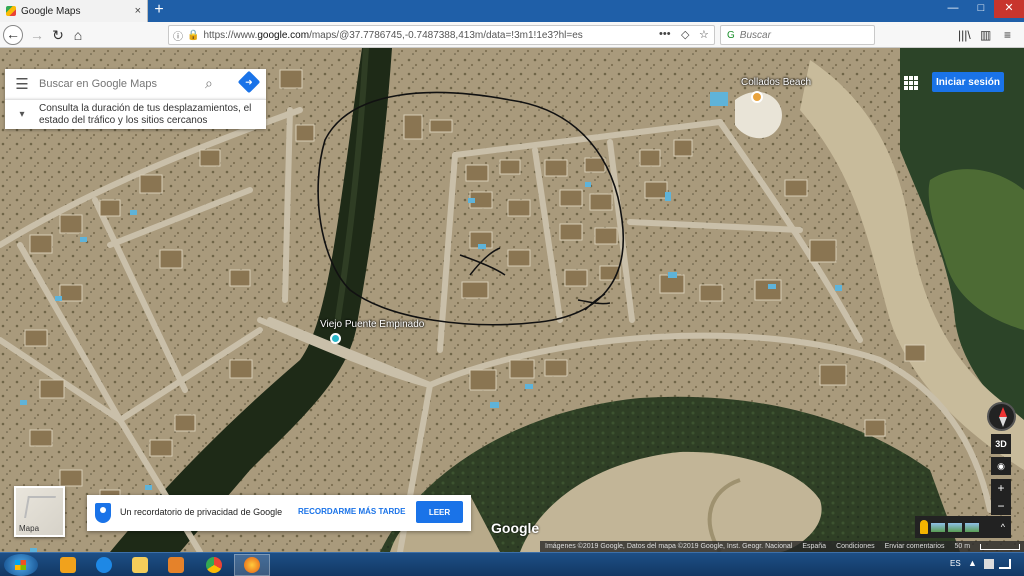  Describe the element at coordinates (40, 507) in the screenshot. I see `map-layer-icon` at that location.